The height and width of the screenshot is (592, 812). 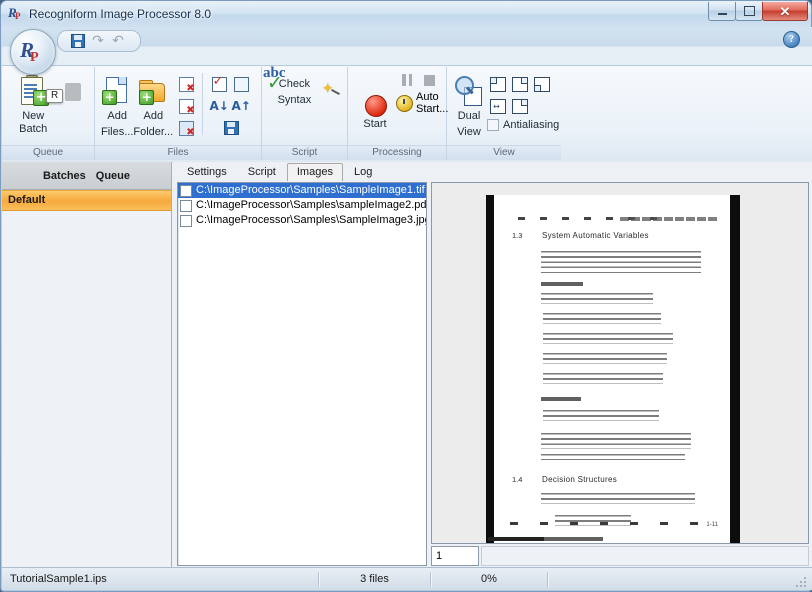 I want to click on batches-panel: Batches Queue Default, so click(x=87, y=366).